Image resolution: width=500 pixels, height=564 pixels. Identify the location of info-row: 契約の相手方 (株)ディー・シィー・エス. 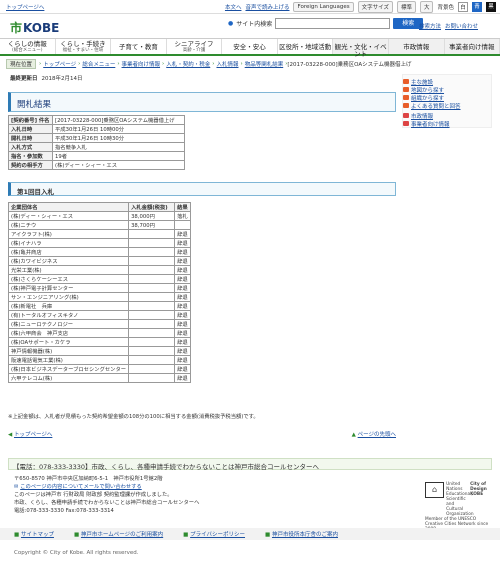
(96, 165).